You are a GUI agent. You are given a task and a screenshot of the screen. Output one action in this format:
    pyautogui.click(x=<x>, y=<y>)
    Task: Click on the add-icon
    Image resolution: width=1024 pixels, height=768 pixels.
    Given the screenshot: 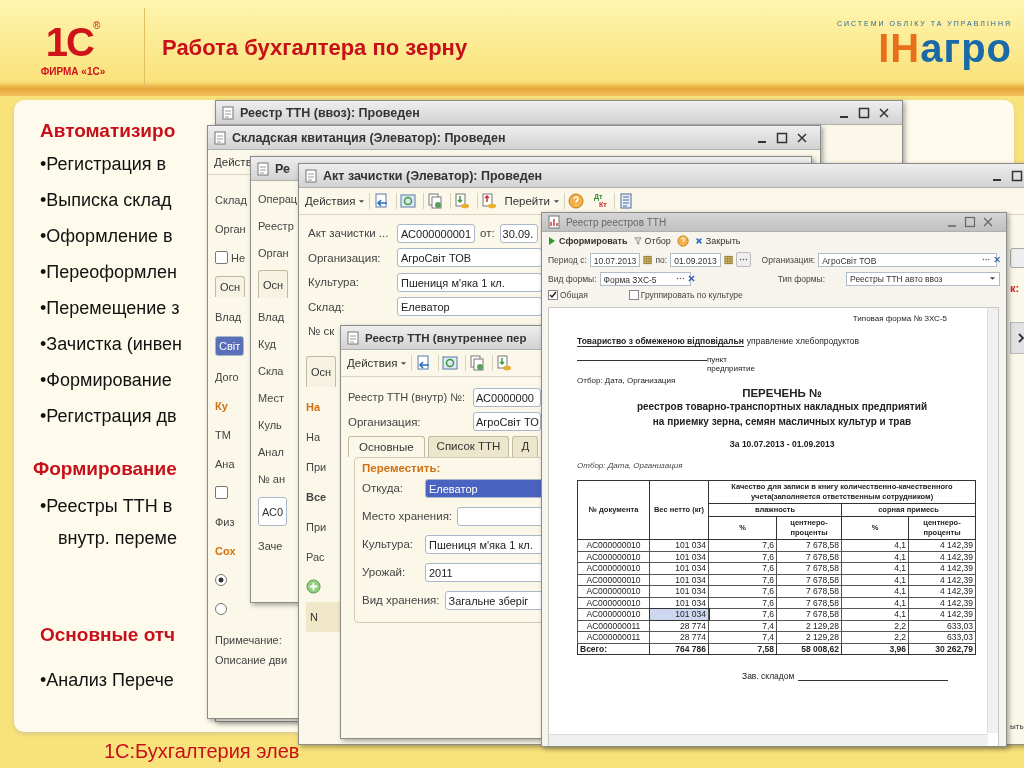 What is the action you would take?
    pyautogui.click(x=313, y=586)
    